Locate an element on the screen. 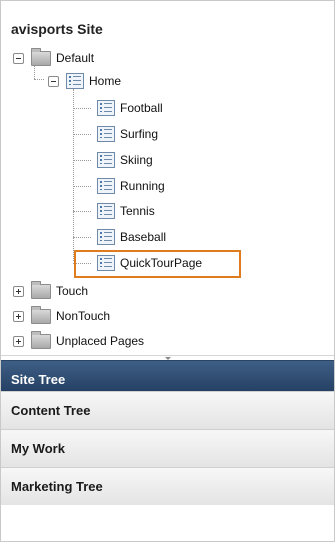 The height and width of the screenshot is (542, 335). tree-node-label: Baseball is located at coordinates (143, 237).